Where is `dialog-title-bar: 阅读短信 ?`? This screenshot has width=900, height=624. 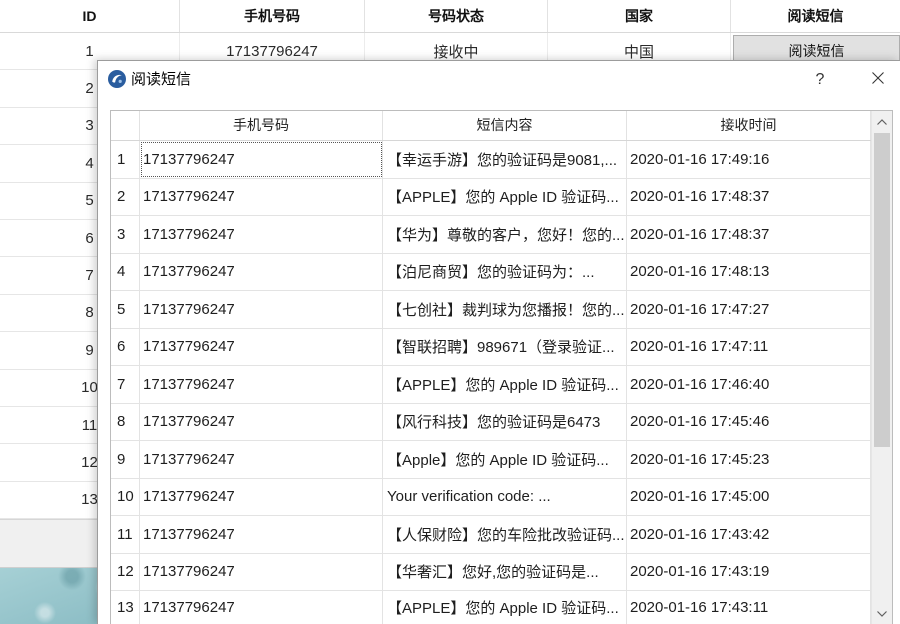 dialog-title-bar: 阅读短信 ? is located at coordinates (499, 80).